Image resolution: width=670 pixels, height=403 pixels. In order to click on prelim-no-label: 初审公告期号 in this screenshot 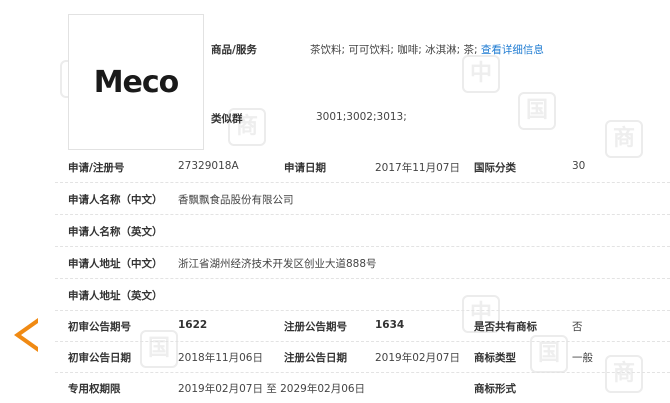, I will do `click(99, 326)`.